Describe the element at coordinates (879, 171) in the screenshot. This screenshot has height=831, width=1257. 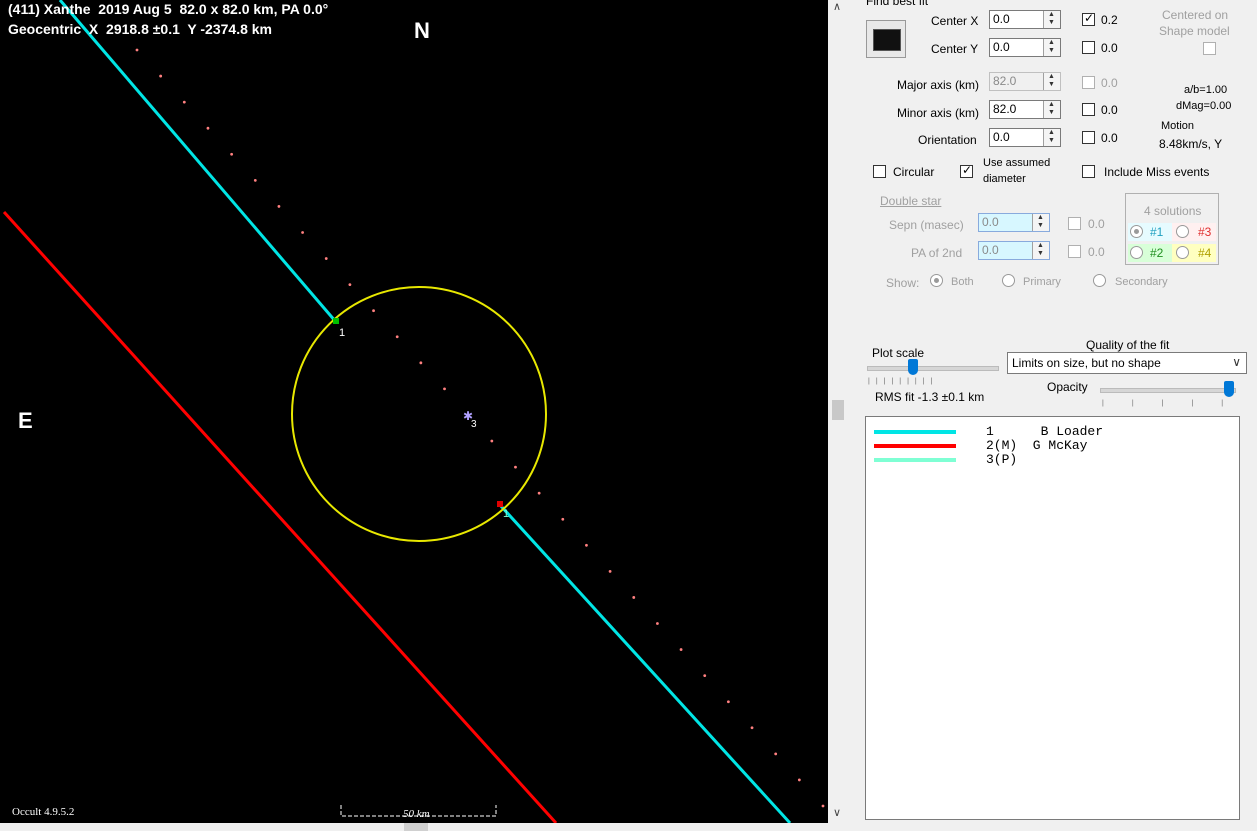
I see `circular-checkbox` at that location.